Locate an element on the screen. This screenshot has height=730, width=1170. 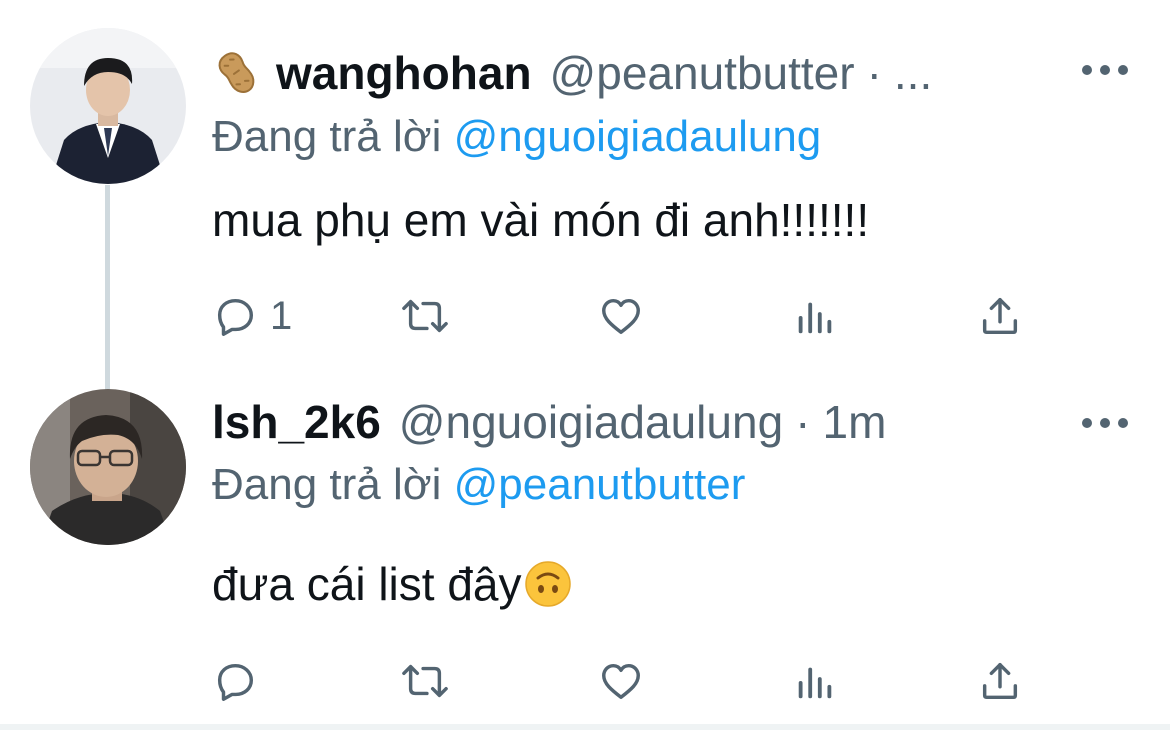
reply-button: 1 is located at coordinates (252, 316).